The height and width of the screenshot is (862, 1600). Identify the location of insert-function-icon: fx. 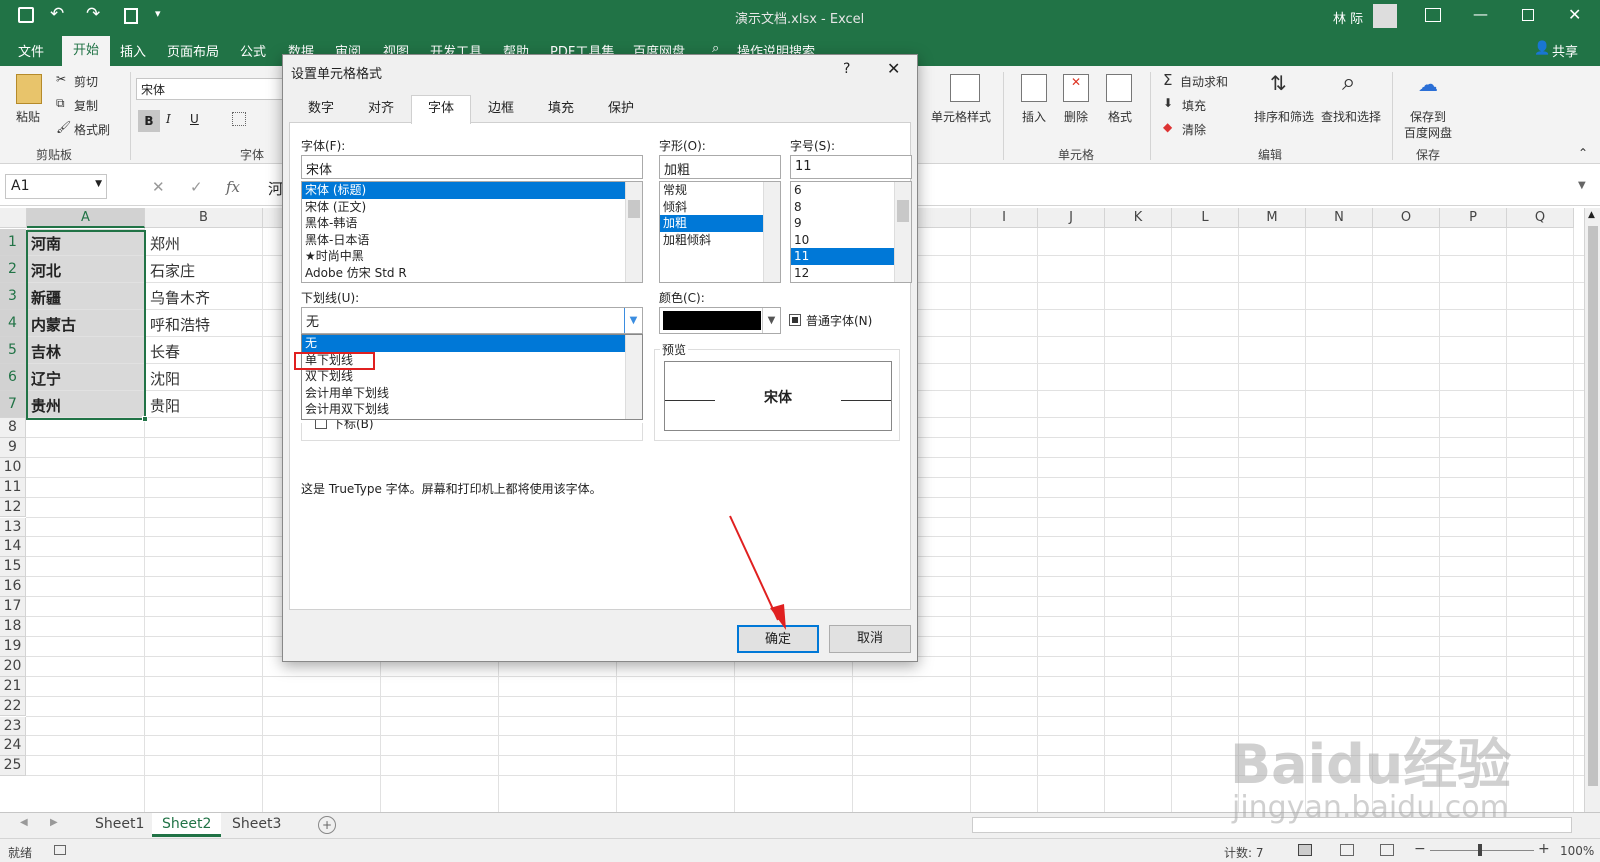
(233, 187).